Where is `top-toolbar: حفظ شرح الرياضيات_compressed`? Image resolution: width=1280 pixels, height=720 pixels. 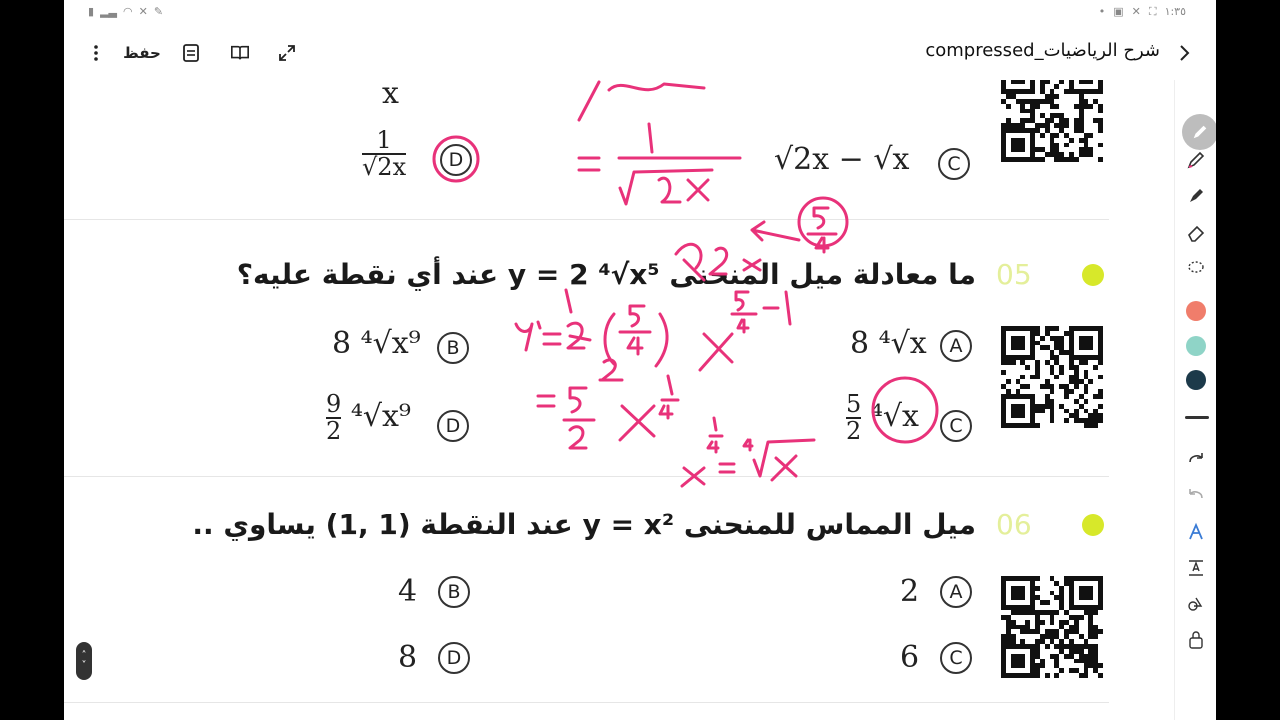 top-toolbar: حفظ شرح الرياضيات_compressed is located at coordinates (640, 53).